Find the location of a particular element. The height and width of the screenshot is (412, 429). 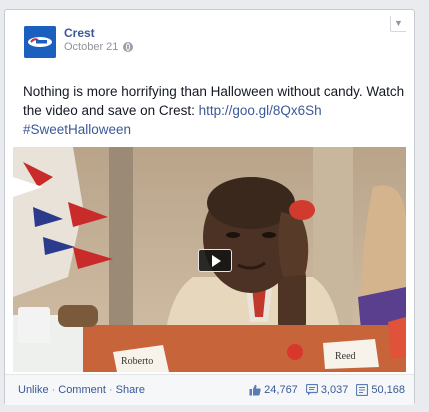

like-count: 24,767 is located at coordinates (273, 390).